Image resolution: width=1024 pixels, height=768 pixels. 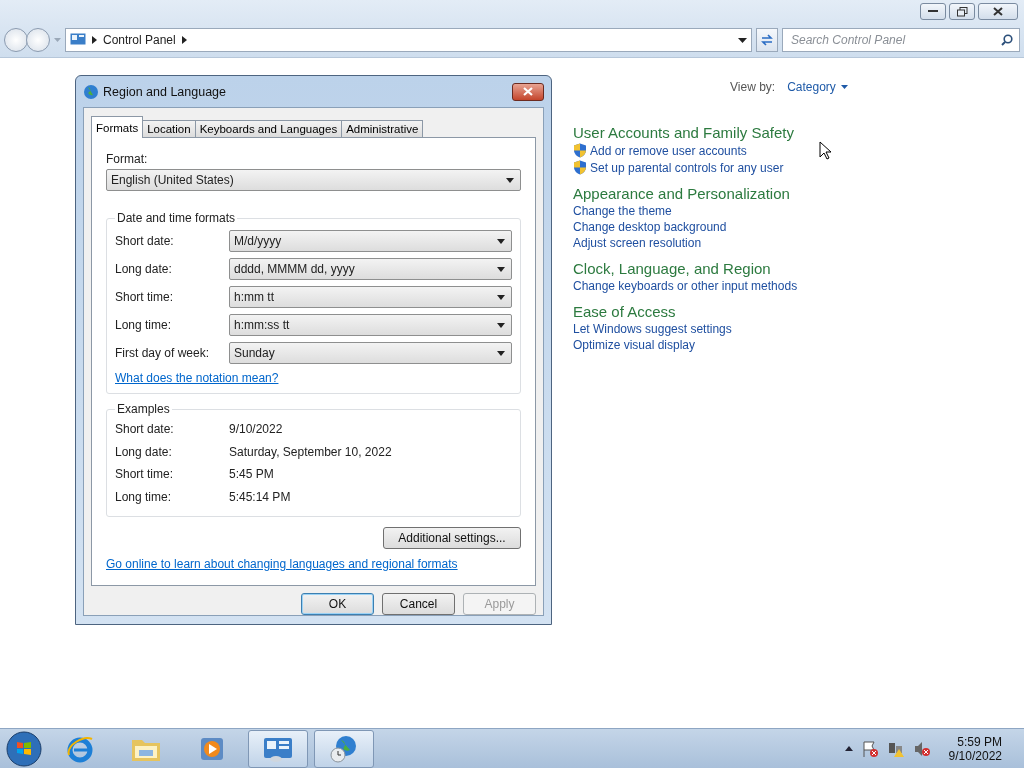 What do you see at coordinates (165, 91) in the screenshot?
I see `dialog-title: Region and Language` at bounding box center [165, 91].